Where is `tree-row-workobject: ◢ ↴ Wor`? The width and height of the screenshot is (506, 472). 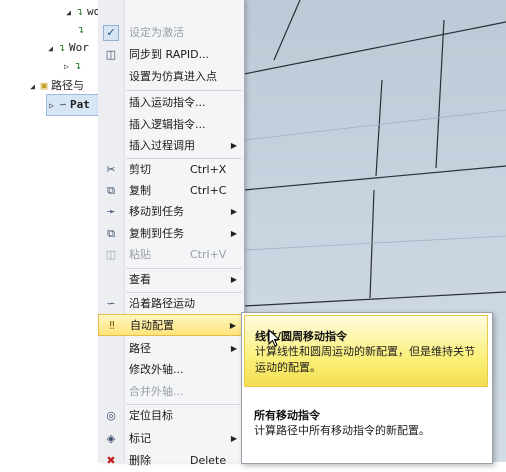
tree-row-workobject: ◢ ↴ Wor is located at coordinates (67, 48).